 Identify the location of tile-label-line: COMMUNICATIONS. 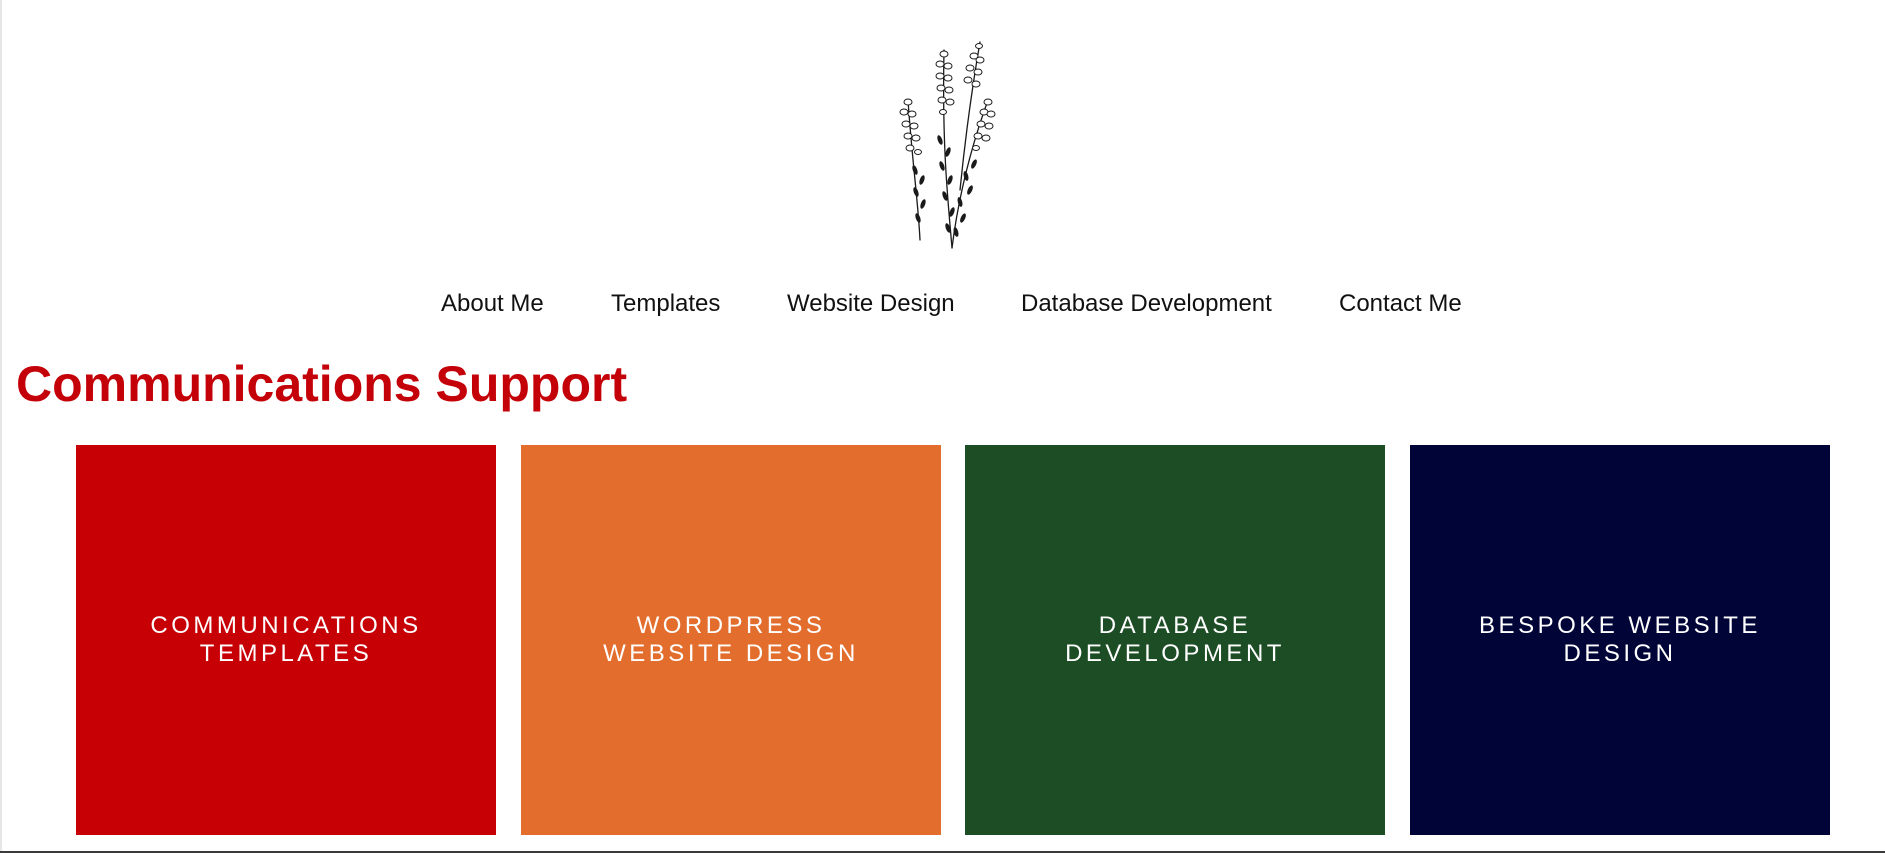
(286, 625).